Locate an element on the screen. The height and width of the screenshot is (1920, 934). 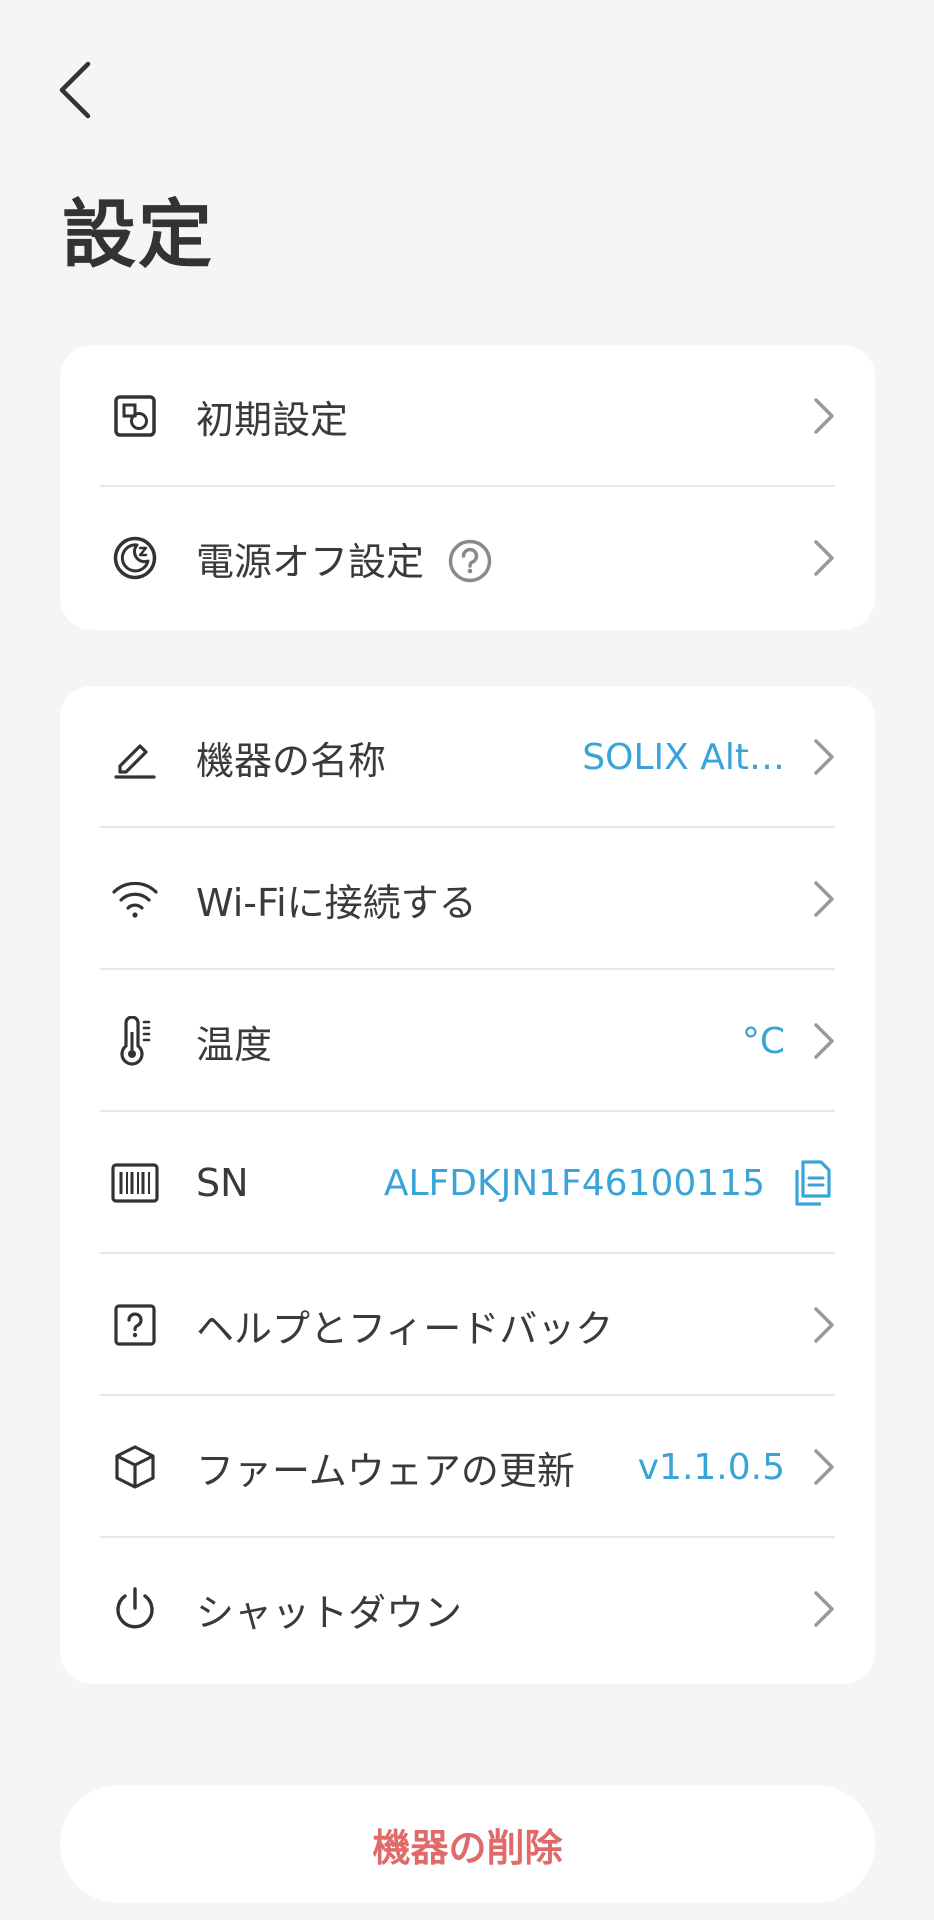
row-power-off-settings: 電源オフ設定 is located at coordinates (467, 558).